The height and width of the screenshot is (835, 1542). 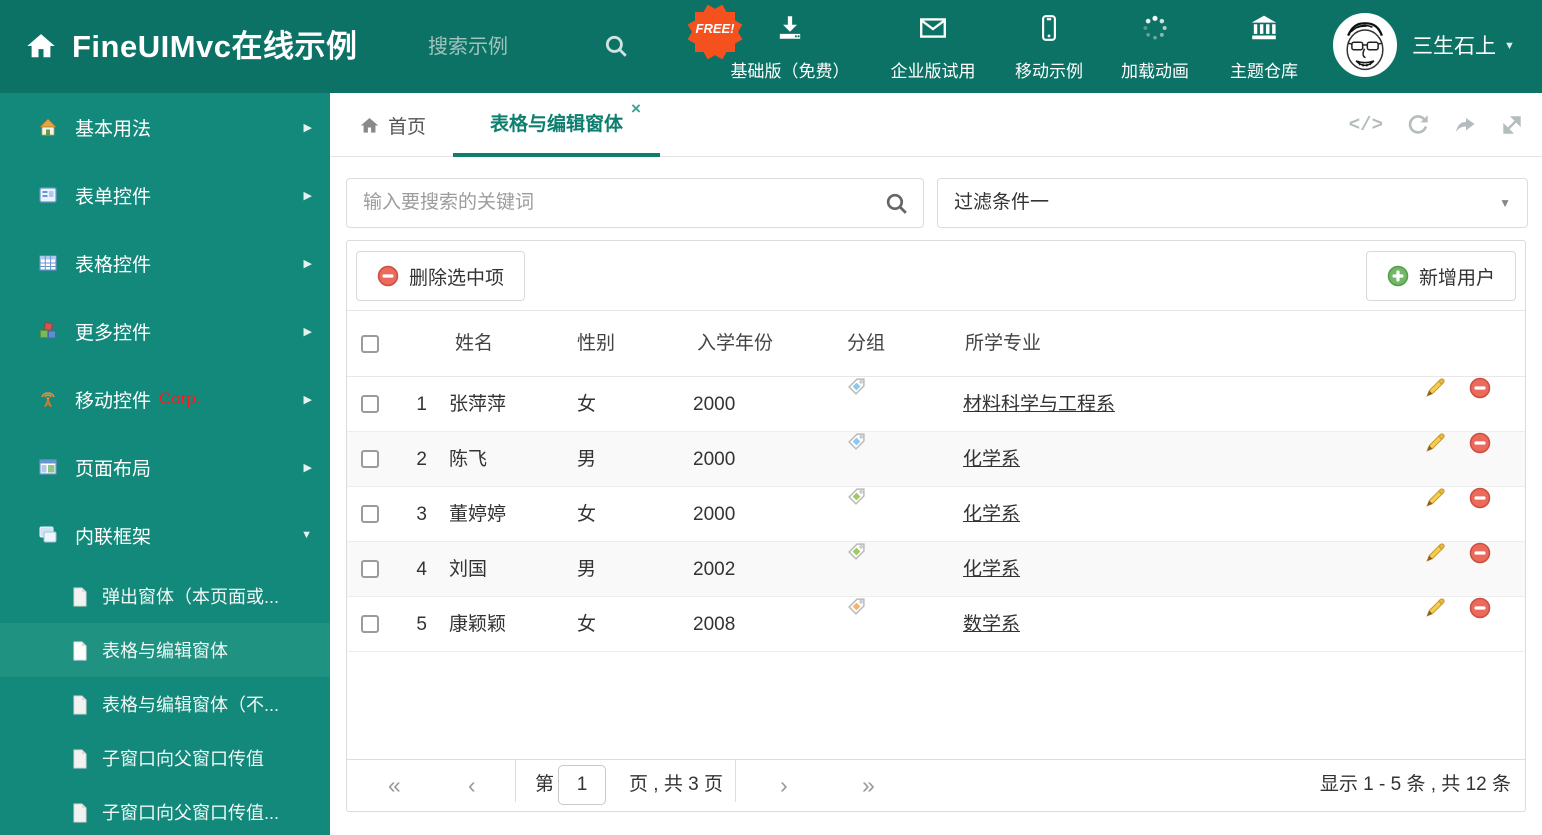 I want to click on cell-name: 刘国, so click(x=468, y=569).